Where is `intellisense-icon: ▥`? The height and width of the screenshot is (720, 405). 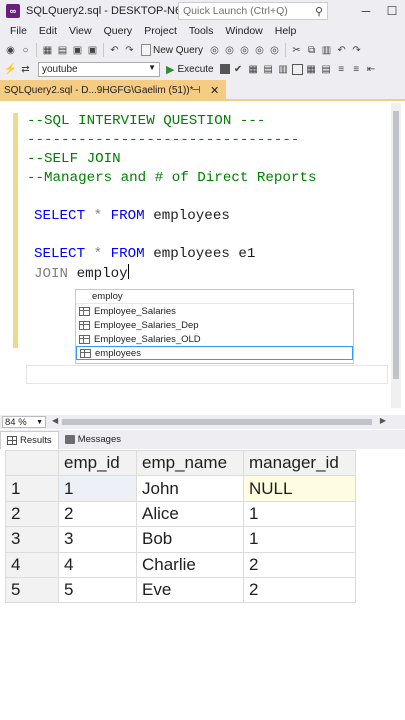 intellisense-icon: ▥ is located at coordinates (283, 69).